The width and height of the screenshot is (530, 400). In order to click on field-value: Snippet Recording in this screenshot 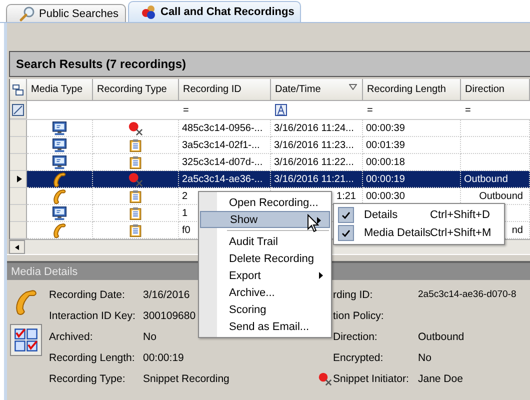, I will do `click(186, 378)`.